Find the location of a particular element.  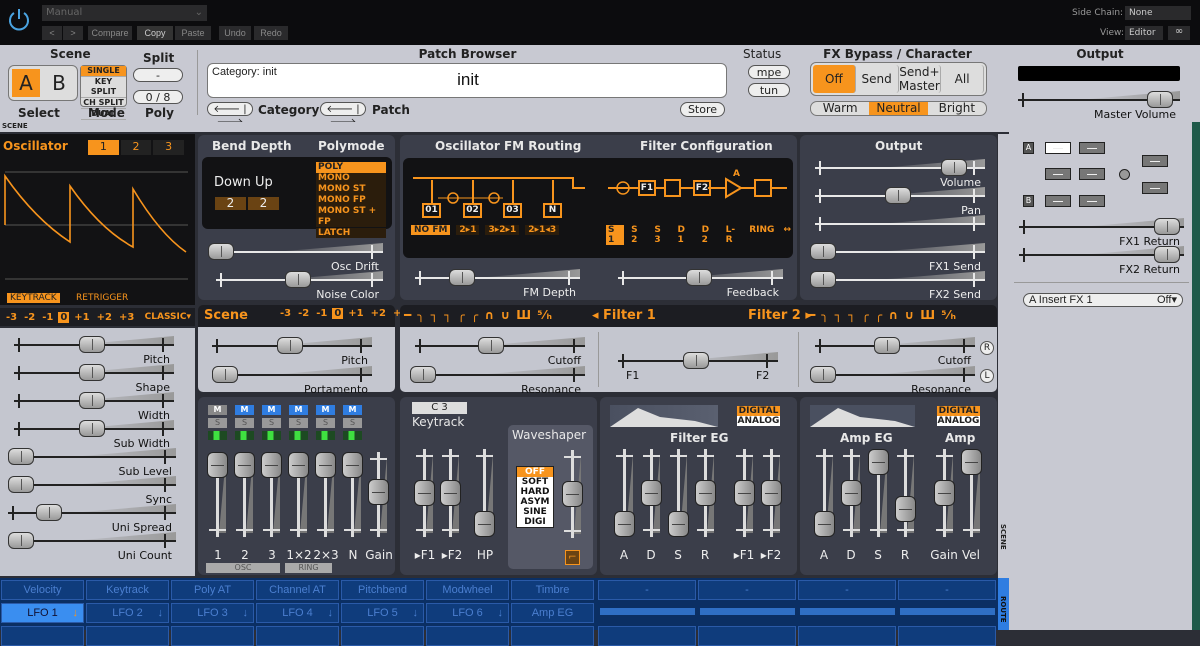

mod-slot-bar is located at coordinates (947, 611).